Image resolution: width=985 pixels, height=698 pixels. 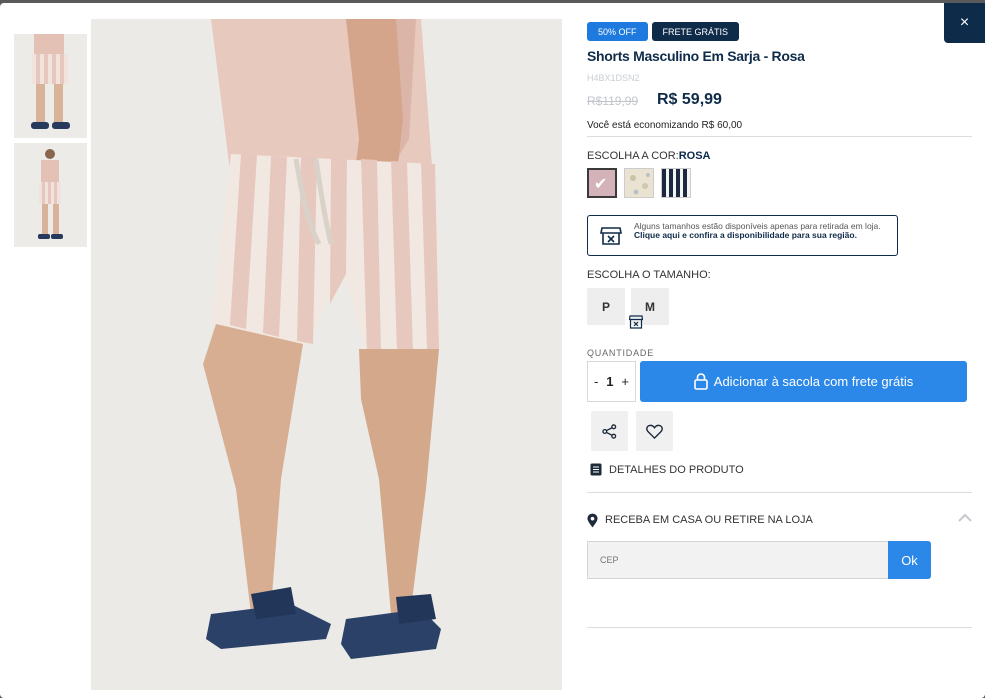 I want to click on size-option-p: P, so click(x=606, y=306).